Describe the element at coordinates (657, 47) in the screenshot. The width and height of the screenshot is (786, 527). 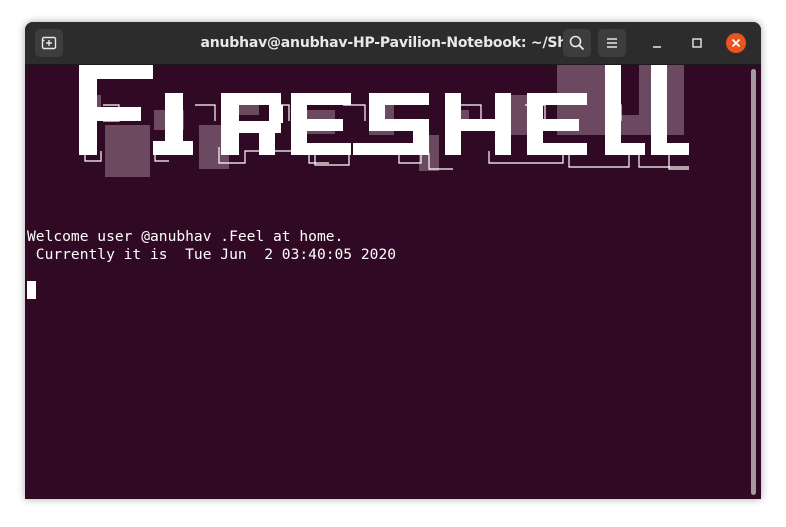
I see `minimize-icon` at that location.